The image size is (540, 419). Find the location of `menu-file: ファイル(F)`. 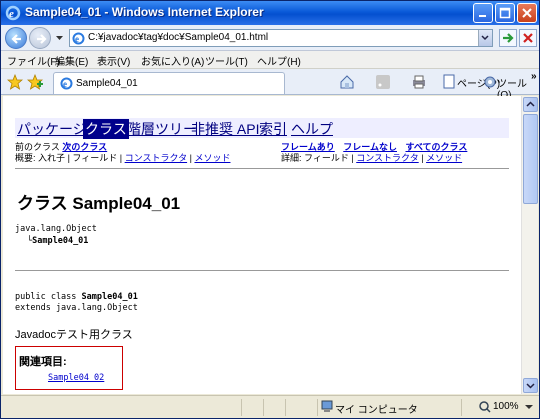

menu-file: ファイル(F) is located at coordinates (33, 60).